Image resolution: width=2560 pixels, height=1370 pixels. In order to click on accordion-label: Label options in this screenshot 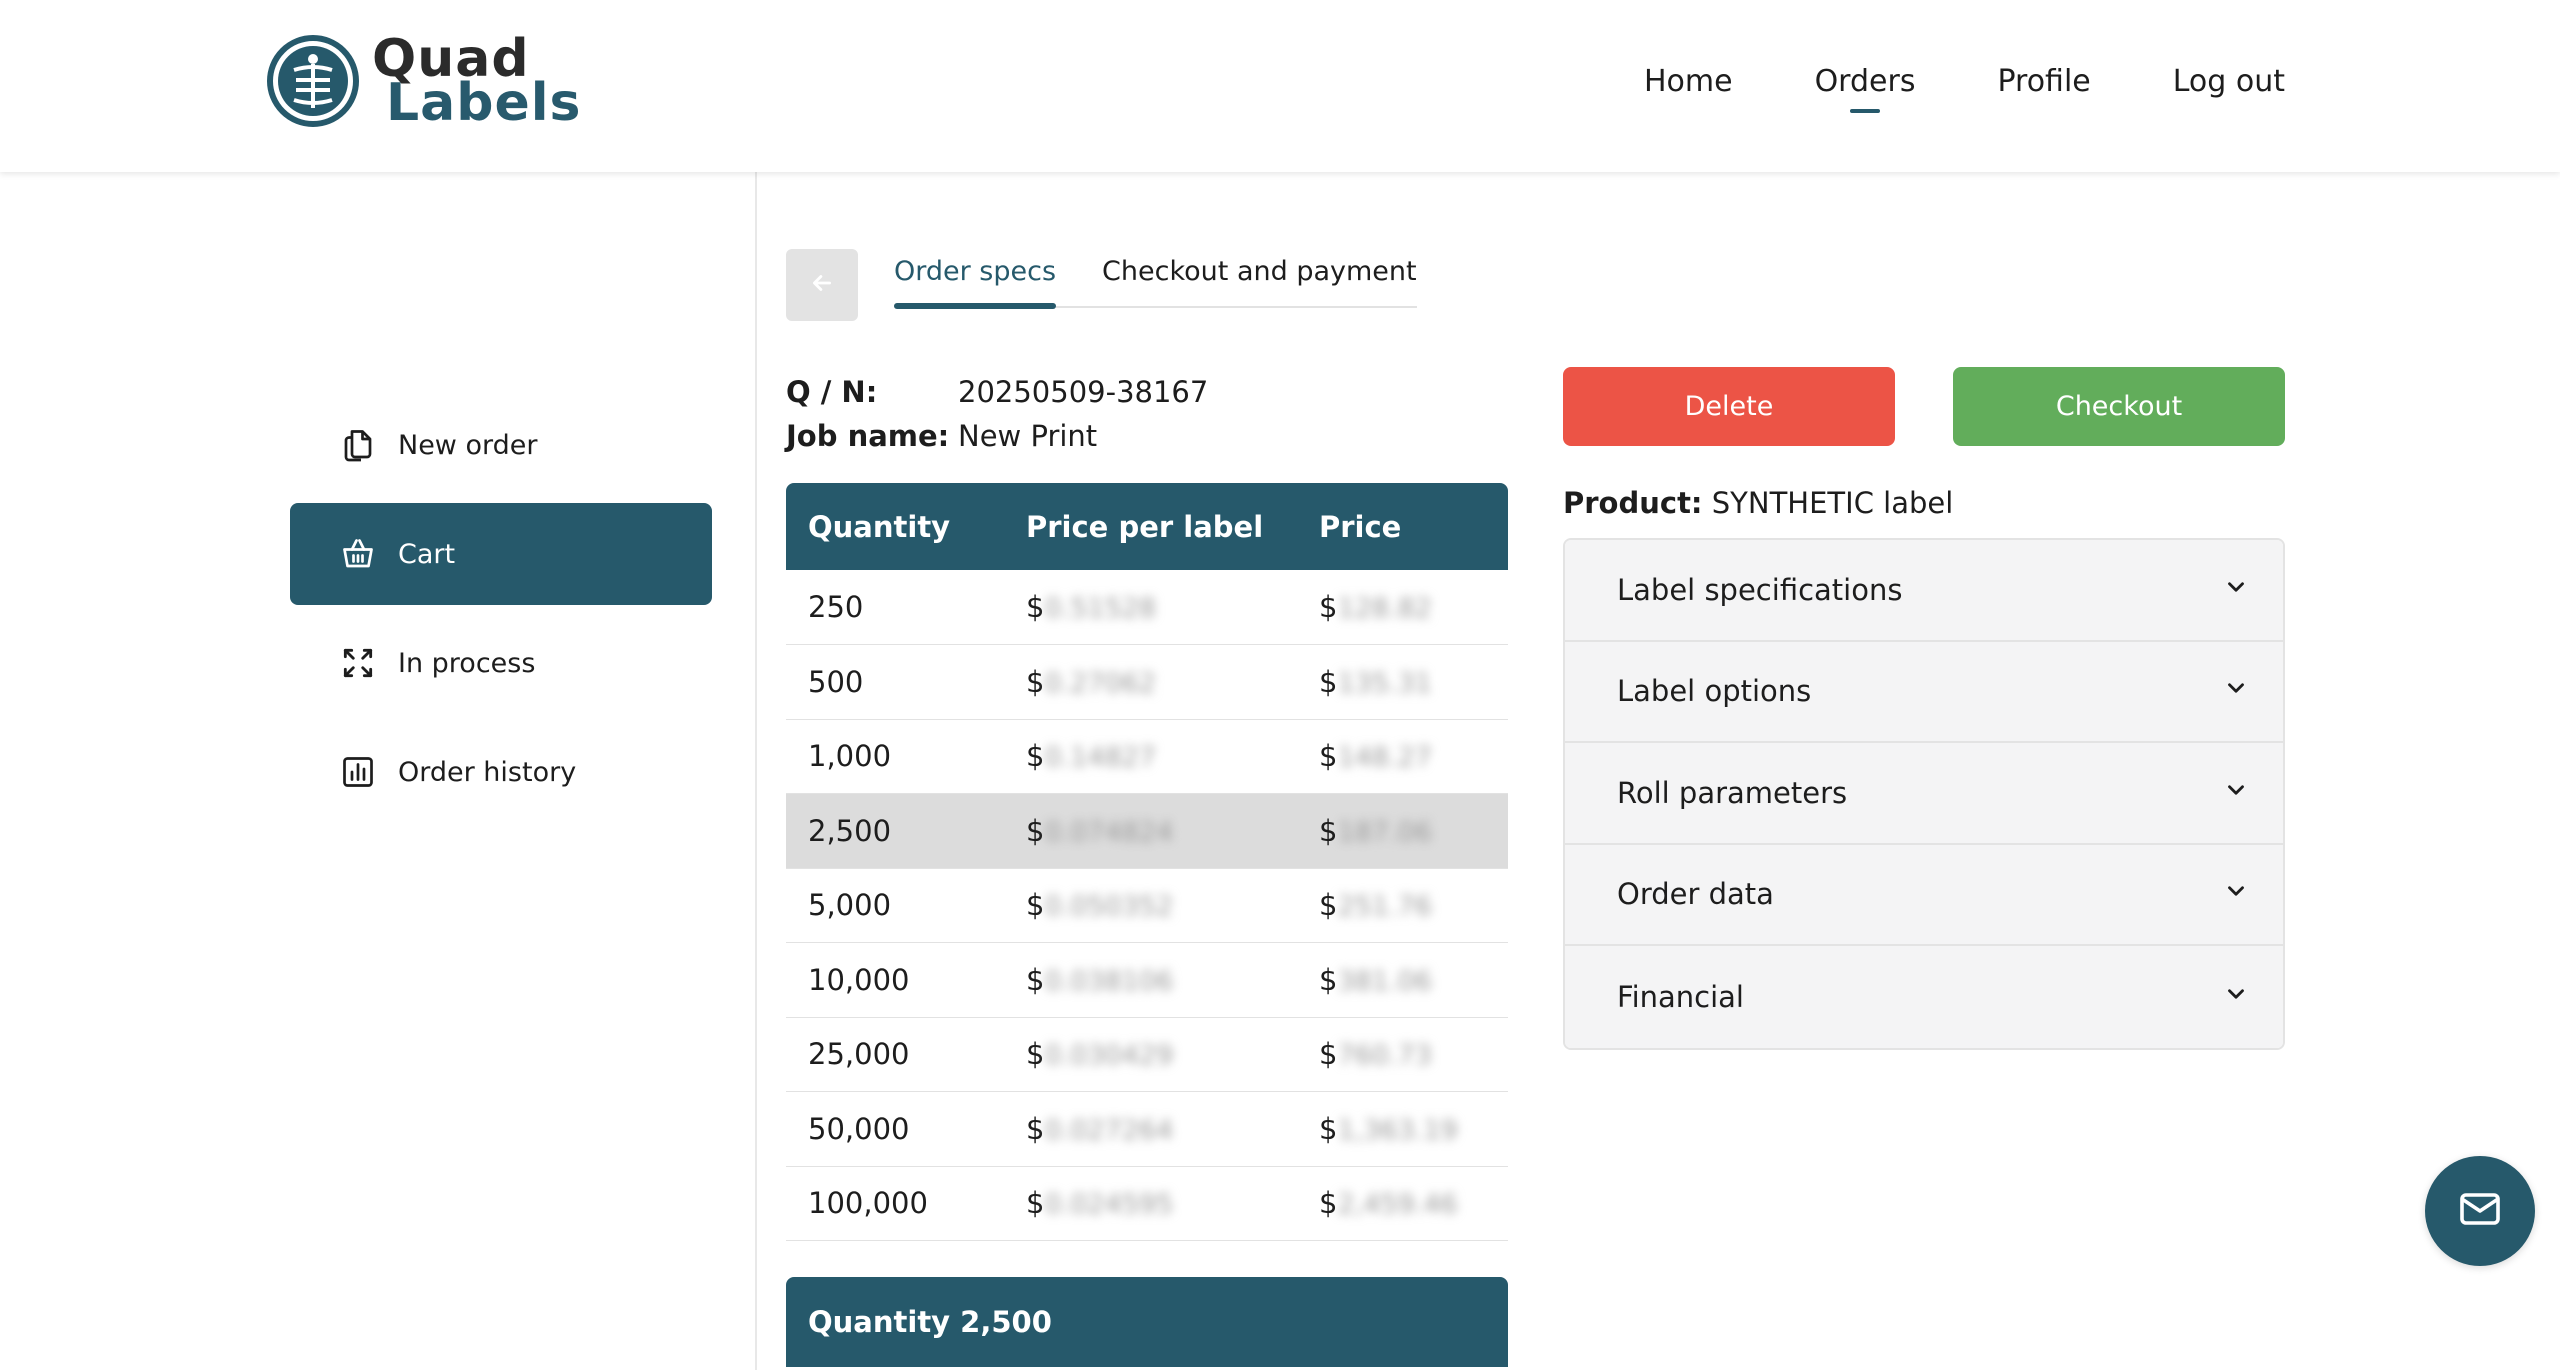, I will do `click(1714, 691)`.